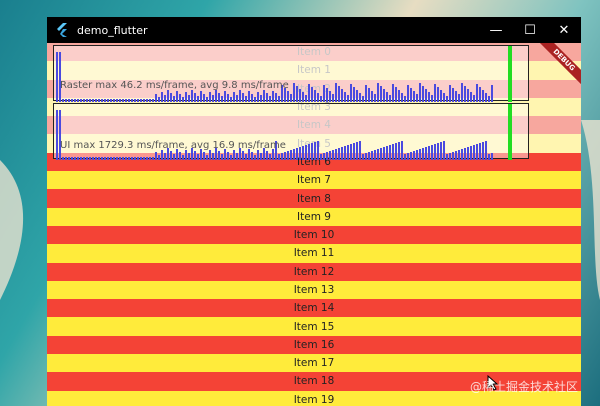 The image size is (600, 406). I want to click on list-item: Item 9, so click(314, 216).